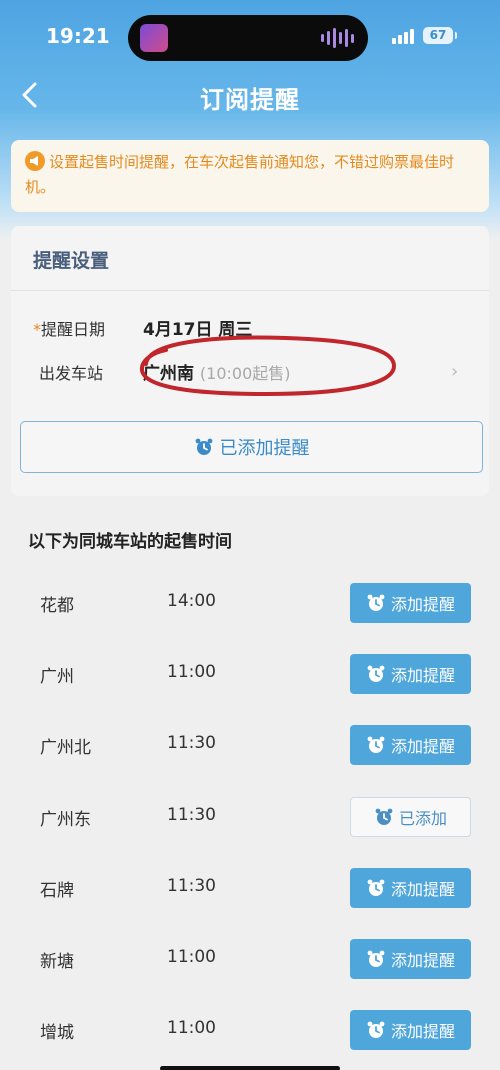  What do you see at coordinates (130, 542) in the screenshot?
I see `same-city-heading: 以下为同城车站的起售时间` at bounding box center [130, 542].